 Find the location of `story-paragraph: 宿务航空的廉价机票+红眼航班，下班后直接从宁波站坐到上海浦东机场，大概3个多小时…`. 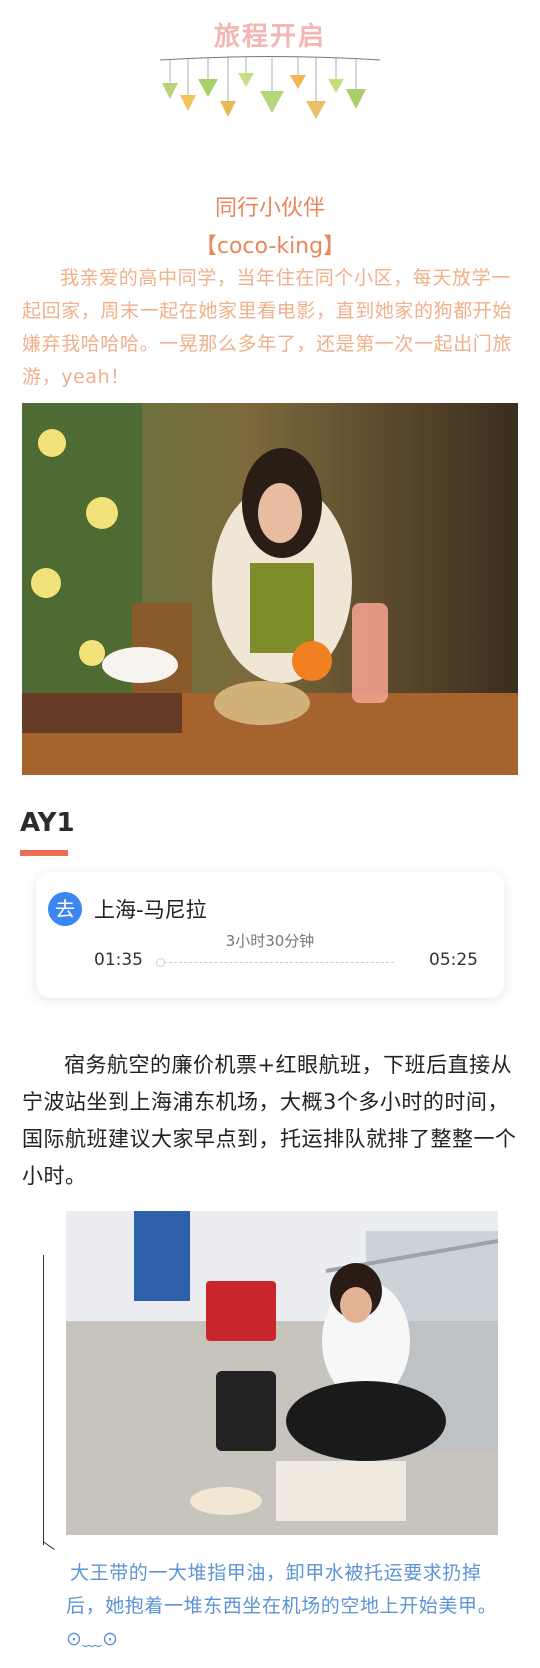

story-paragraph: 宿务航空的廉价机票+红眼航班，下班后直接从宁波站坐到上海浦东机场，大概3个多小时… is located at coordinates (269, 1120).